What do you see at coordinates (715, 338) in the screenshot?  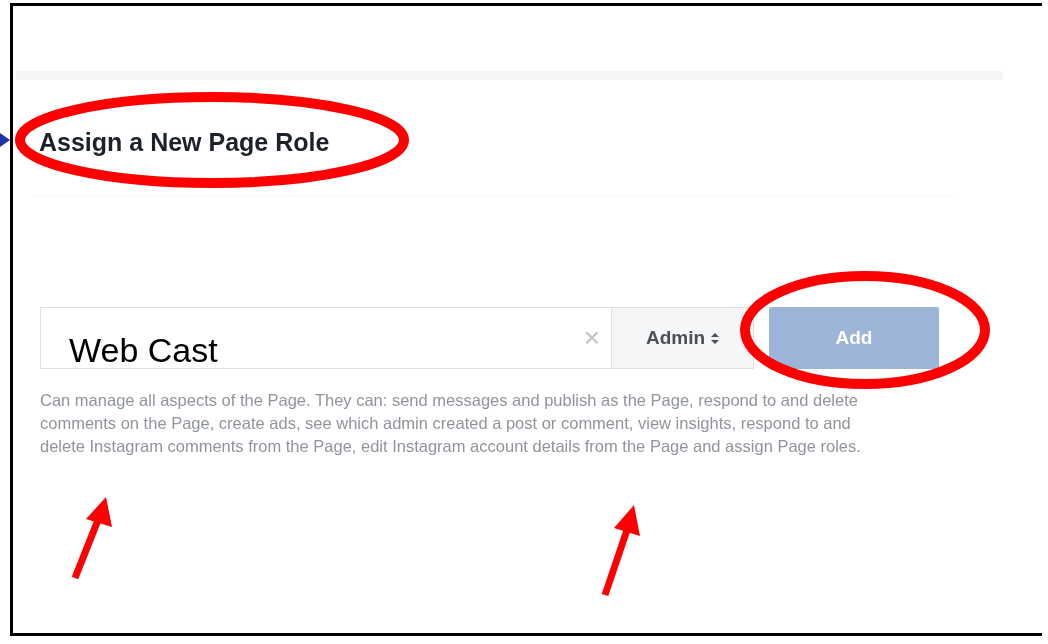 I see `sort-icon` at bounding box center [715, 338].